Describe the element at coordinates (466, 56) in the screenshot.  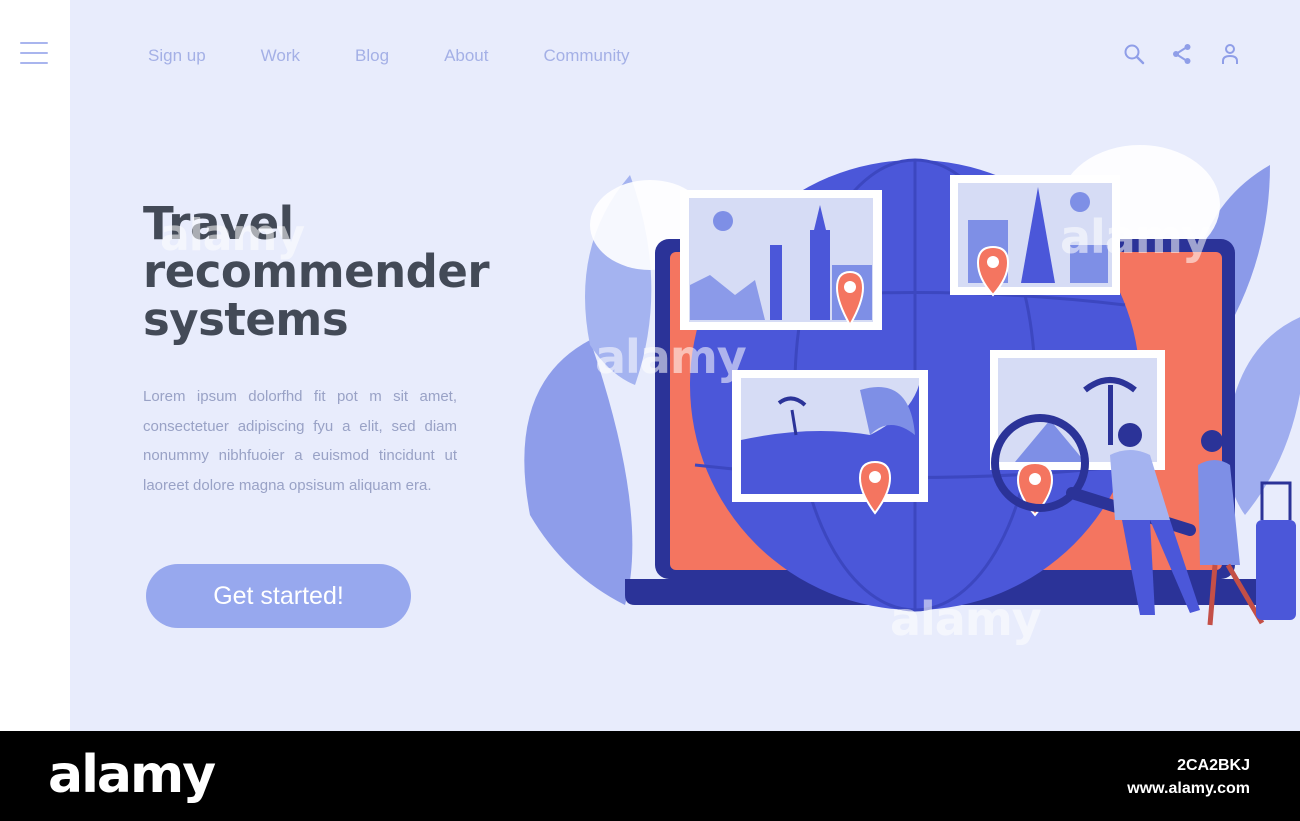
I see `nav-about: About` at that location.